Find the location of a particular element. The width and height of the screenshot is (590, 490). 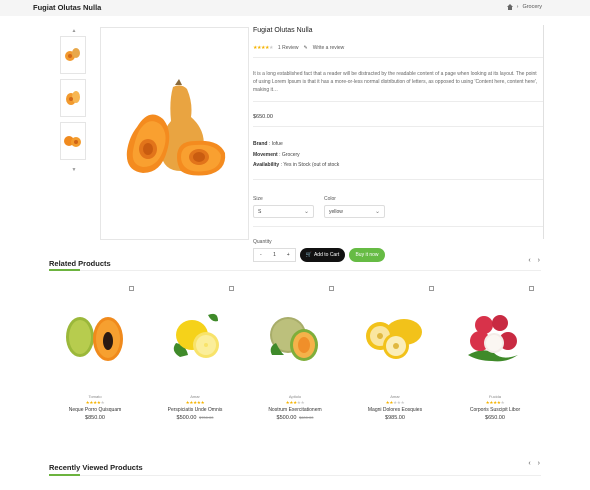

squash-thumb-icon is located at coordinates (72, 141).